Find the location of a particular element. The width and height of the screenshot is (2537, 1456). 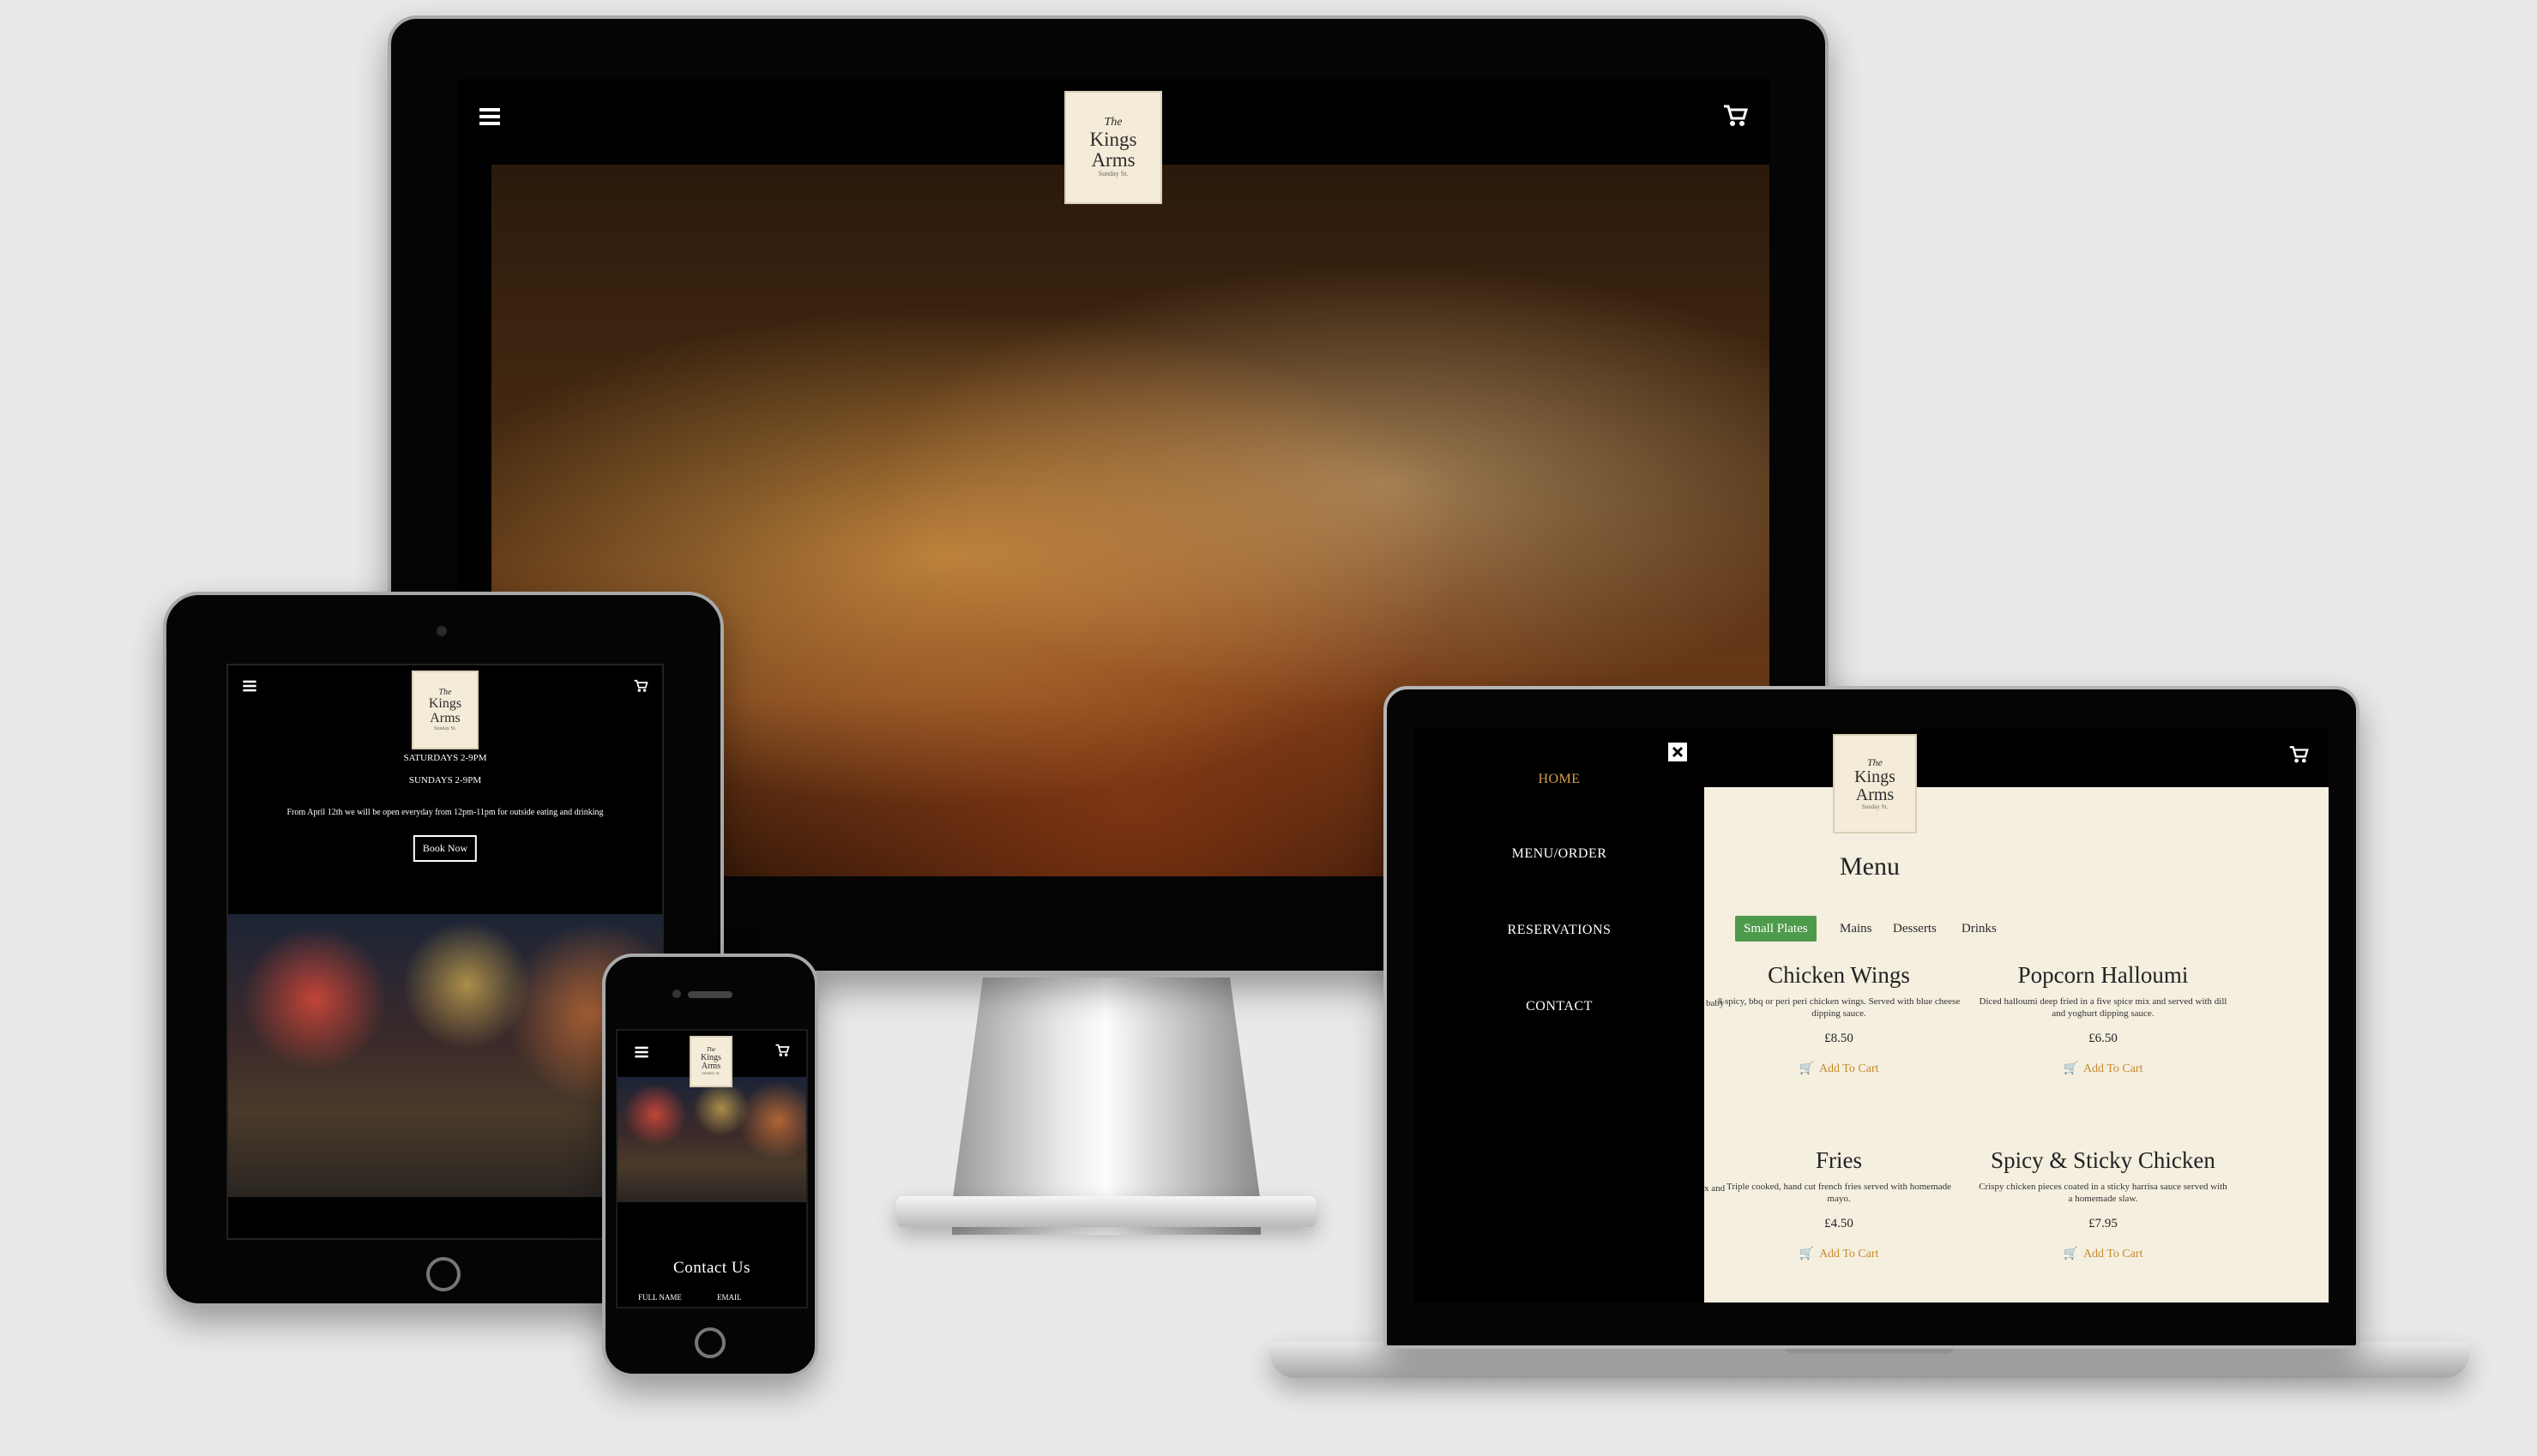

nav-menu-order: MENU/ORDER is located at coordinates (1559, 854).